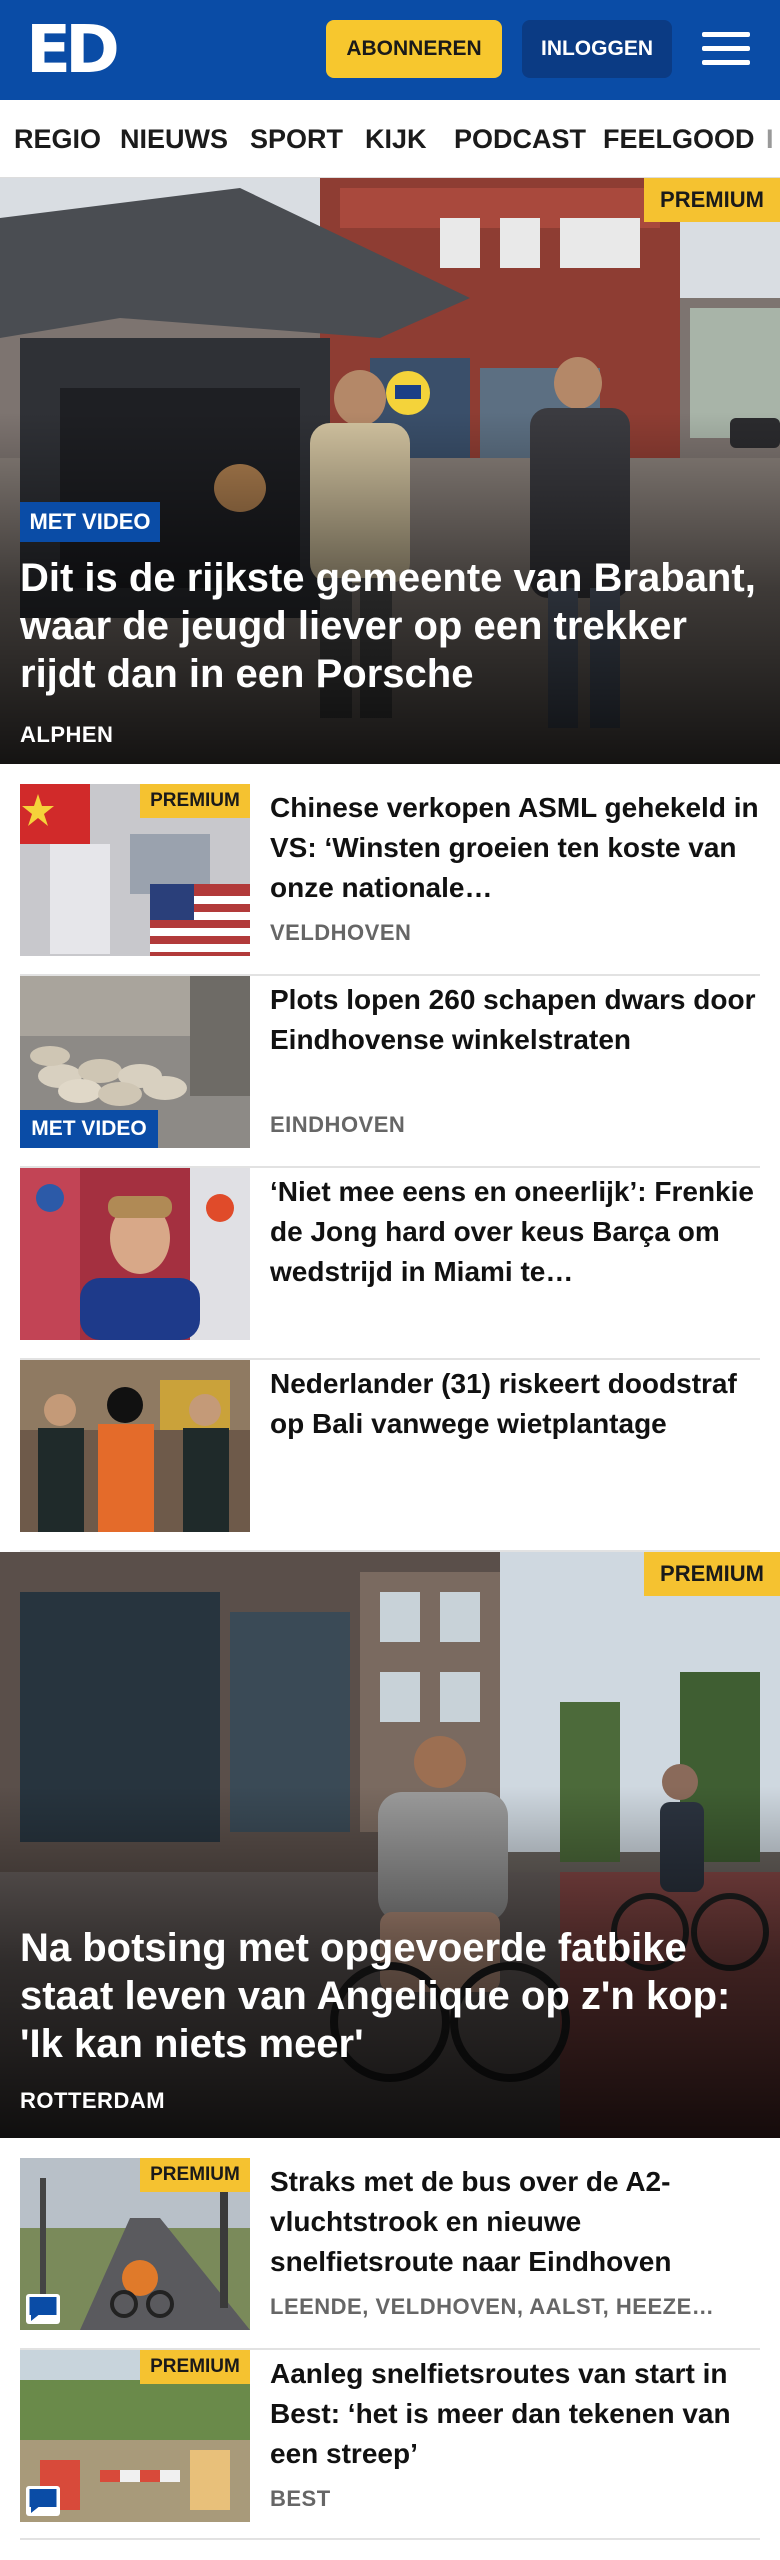 This screenshot has height=2560, width=780. What do you see at coordinates (338, 1124) in the screenshot?
I see `article-location: EINDHOVEN` at bounding box center [338, 1124].